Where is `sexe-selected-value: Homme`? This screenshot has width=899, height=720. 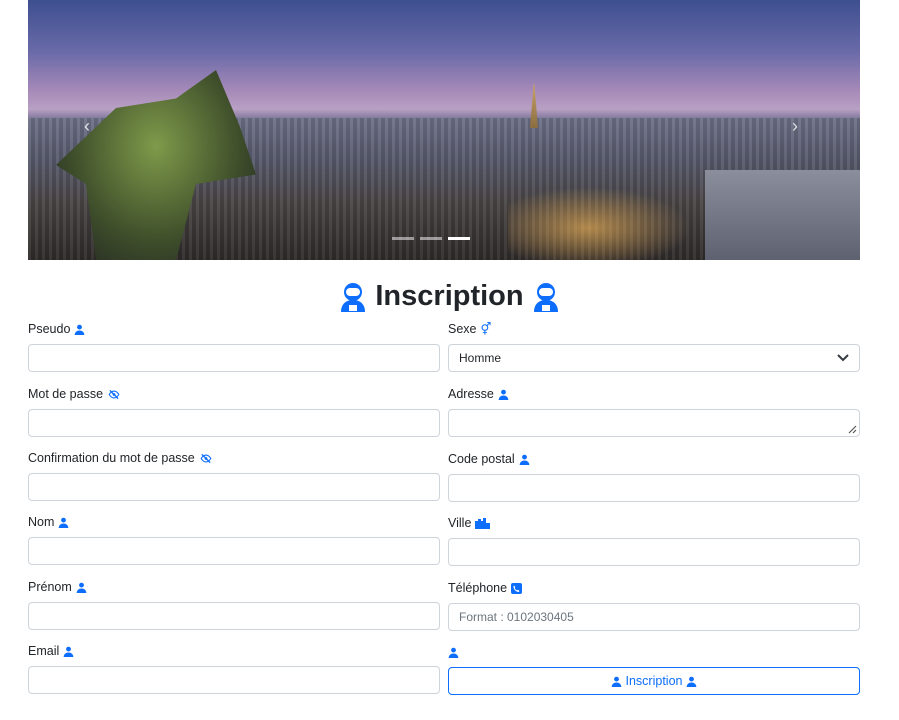 sexe-selected-value: Homme is located at coordinates (480, 358).